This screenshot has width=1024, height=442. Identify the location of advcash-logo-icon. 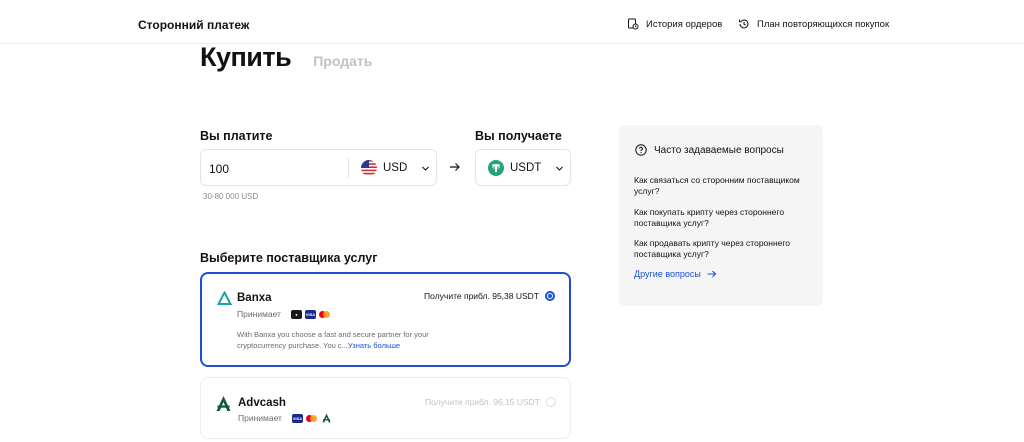
(223, 403).